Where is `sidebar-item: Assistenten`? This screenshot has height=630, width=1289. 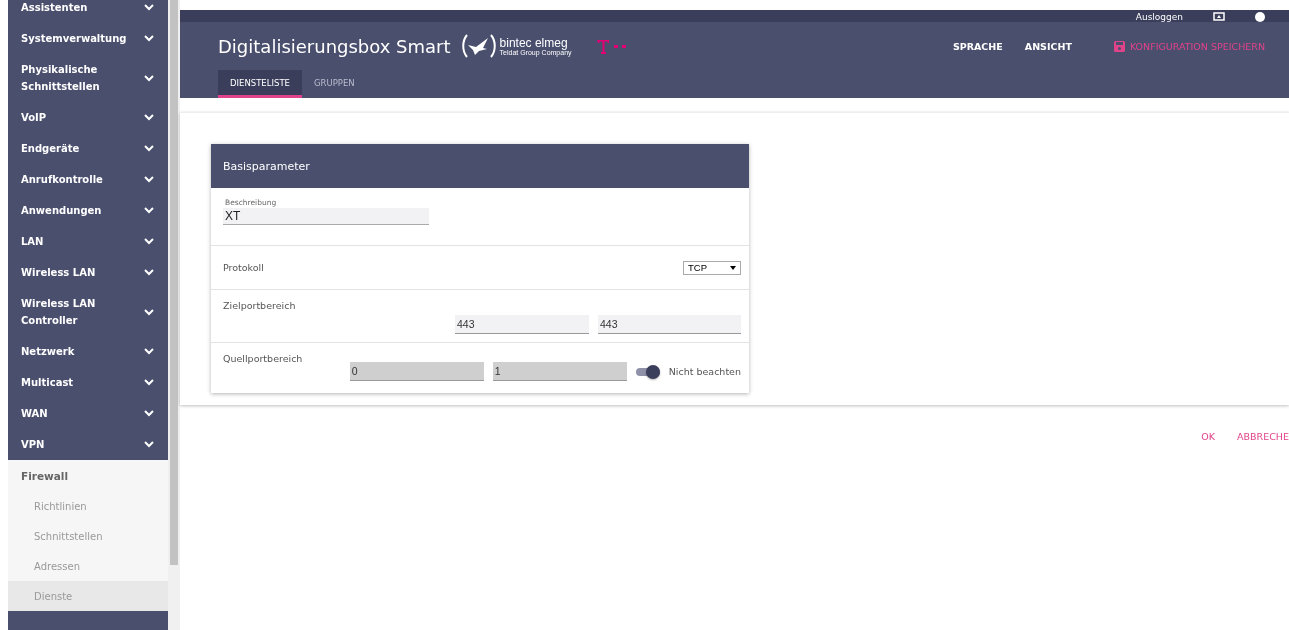
sidebar-item: Assistenten is located at coordinates (88, 11).